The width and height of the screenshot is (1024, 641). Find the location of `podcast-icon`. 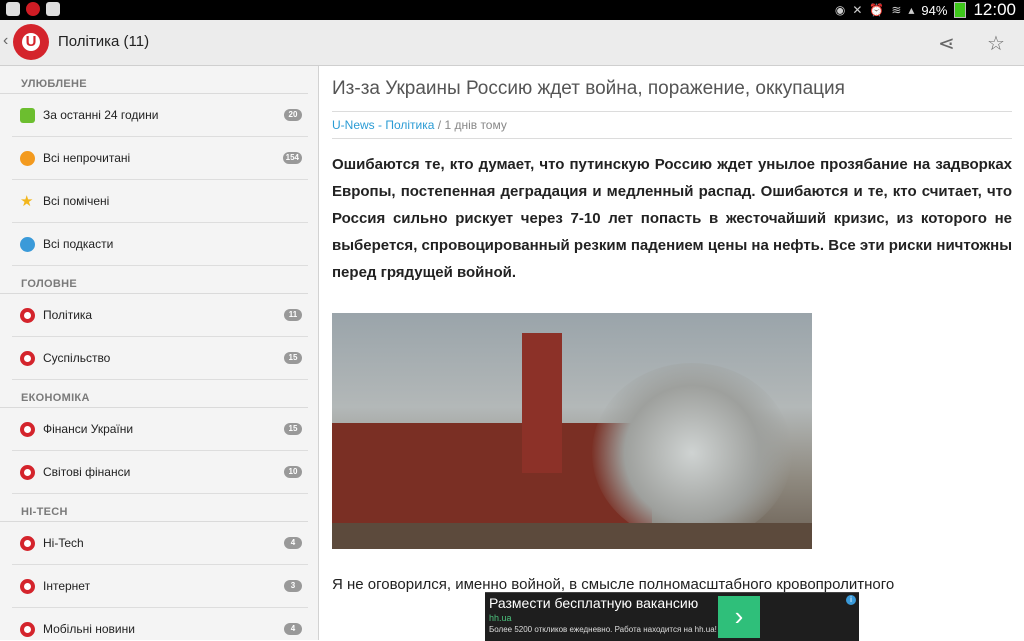

podcast-icon is located at coordinates (27, 244).